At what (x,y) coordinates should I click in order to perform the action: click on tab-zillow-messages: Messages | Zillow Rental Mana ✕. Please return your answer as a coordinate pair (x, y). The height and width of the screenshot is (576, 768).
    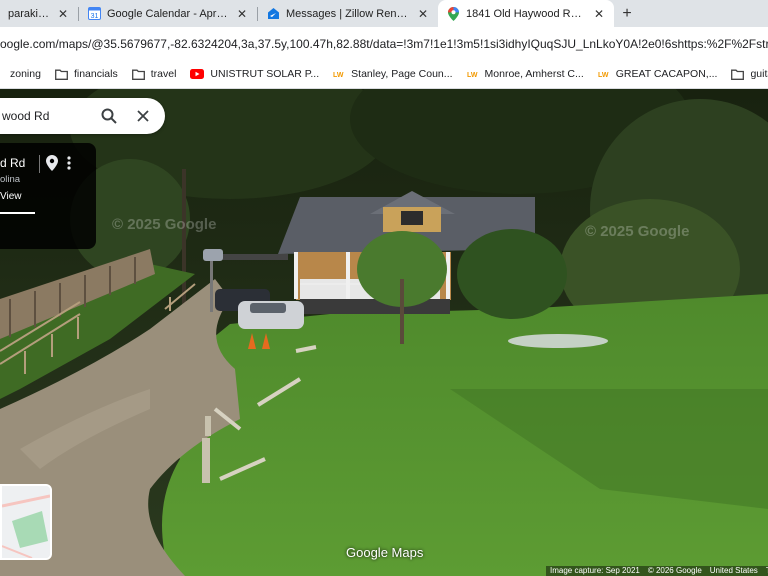
    Looking at the image, I should click on (348, 13).